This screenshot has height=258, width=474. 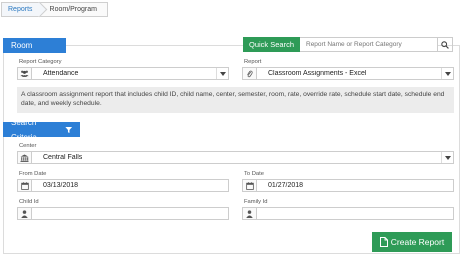 What do you see at coordinates (68, 130) in the screenshot?
I see `filter-icon` at bounding box center [68, 130].